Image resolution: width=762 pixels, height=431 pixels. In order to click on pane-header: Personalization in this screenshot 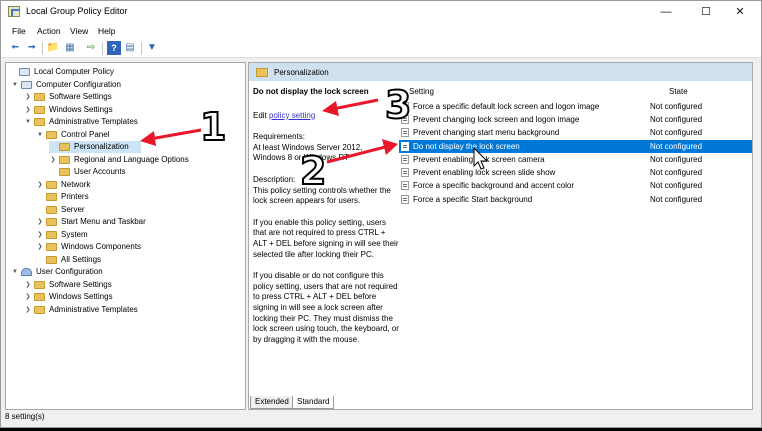, I will do `click(500, 72)`.